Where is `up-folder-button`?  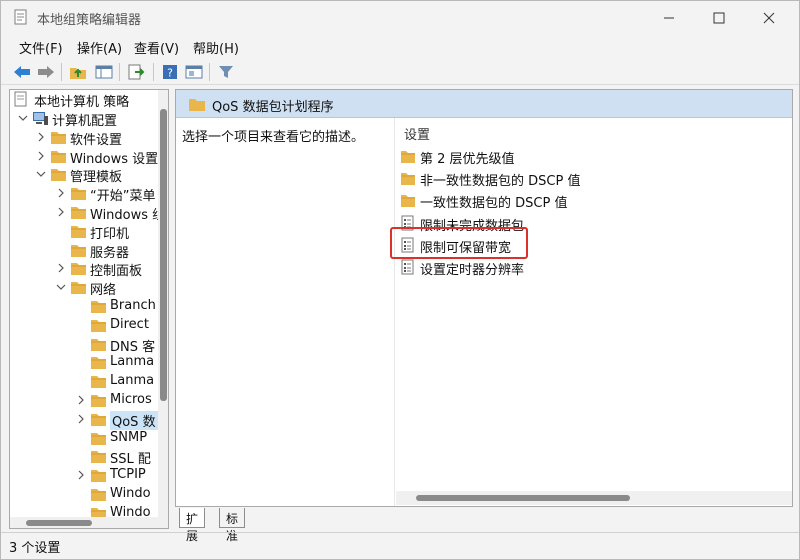
up-folder-button is located at coordinates (78, 72).